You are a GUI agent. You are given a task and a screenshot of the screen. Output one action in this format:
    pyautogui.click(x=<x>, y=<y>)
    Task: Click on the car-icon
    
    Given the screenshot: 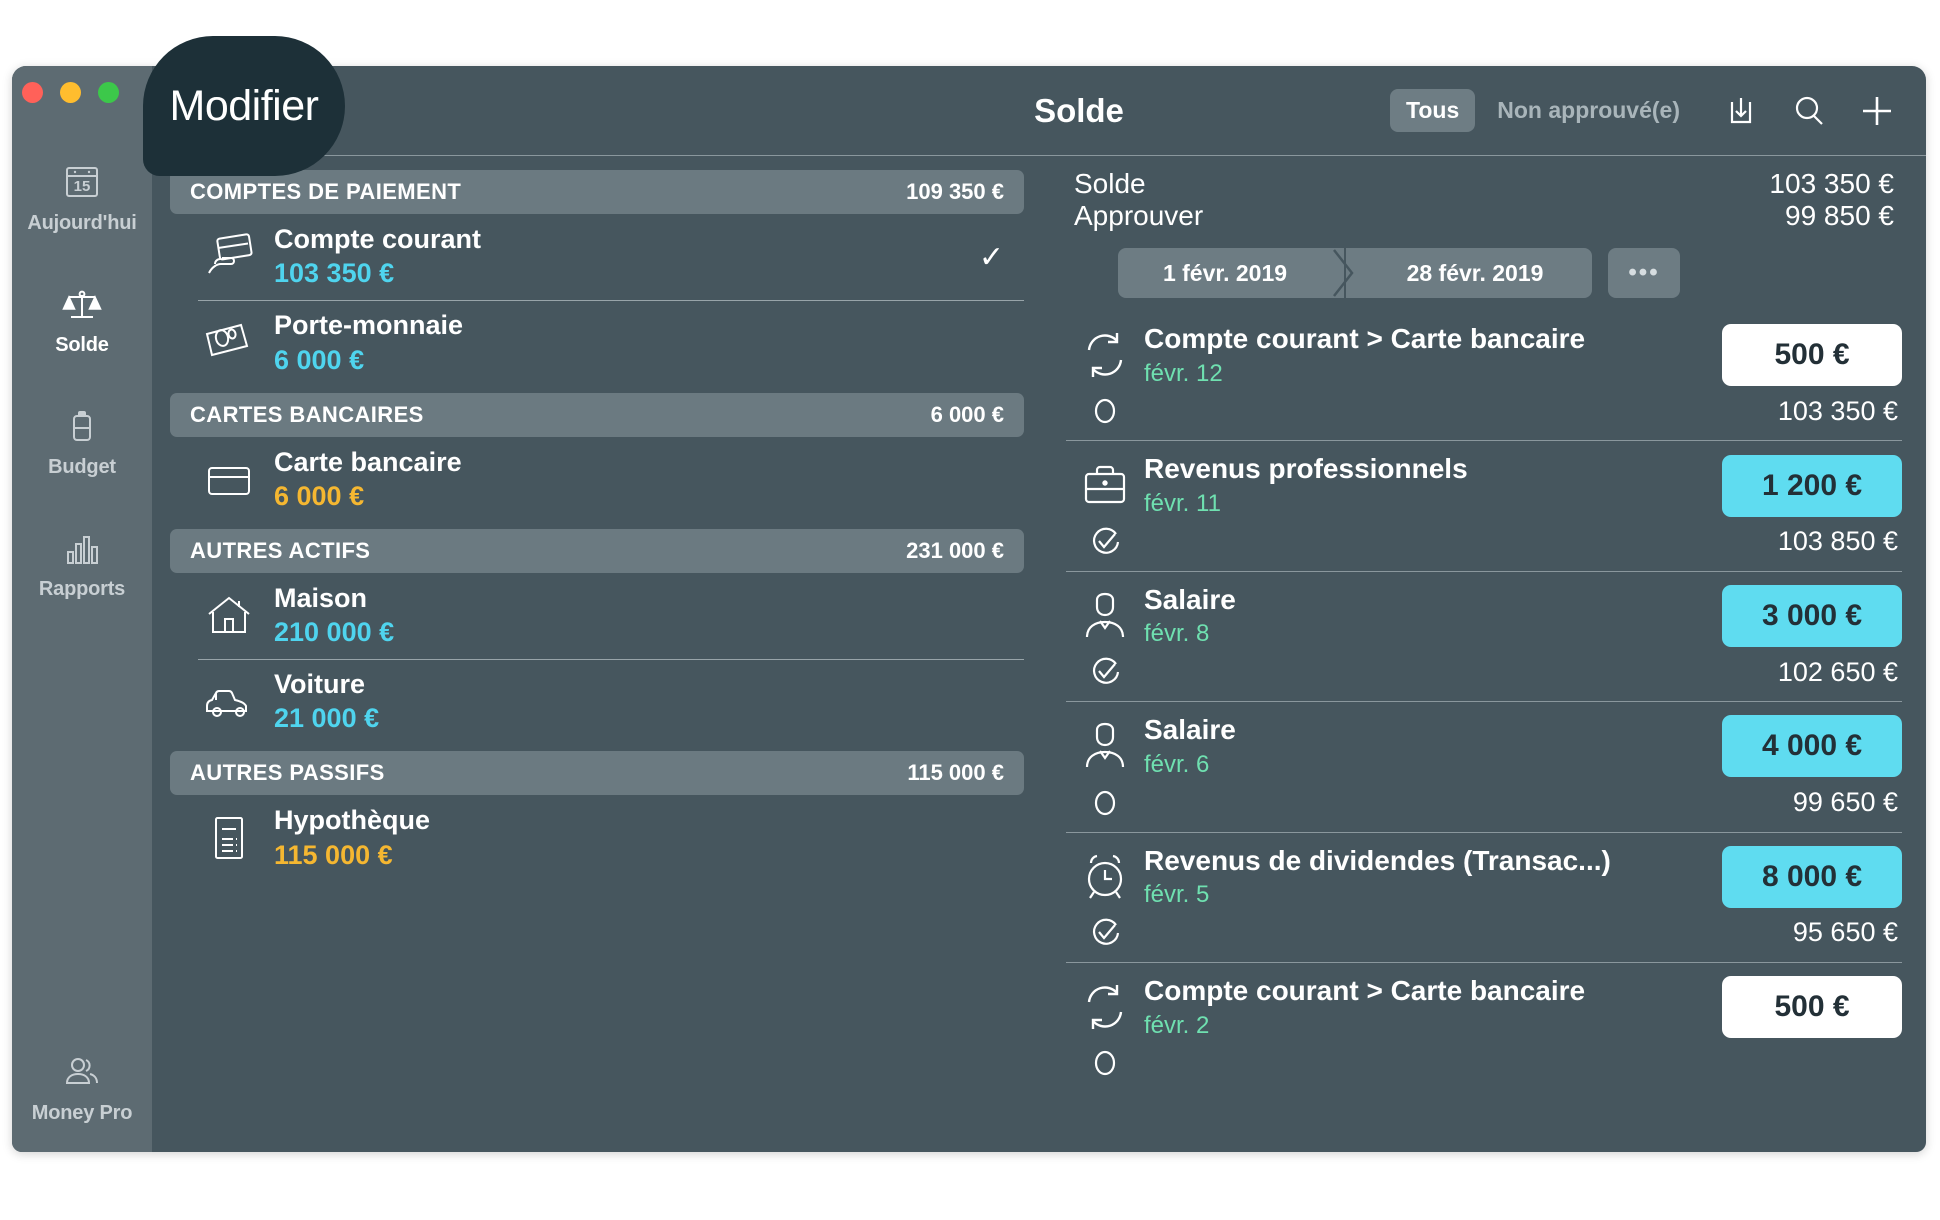 What is the action you would take?
    pyautogui.click(x=229, y=702)
    